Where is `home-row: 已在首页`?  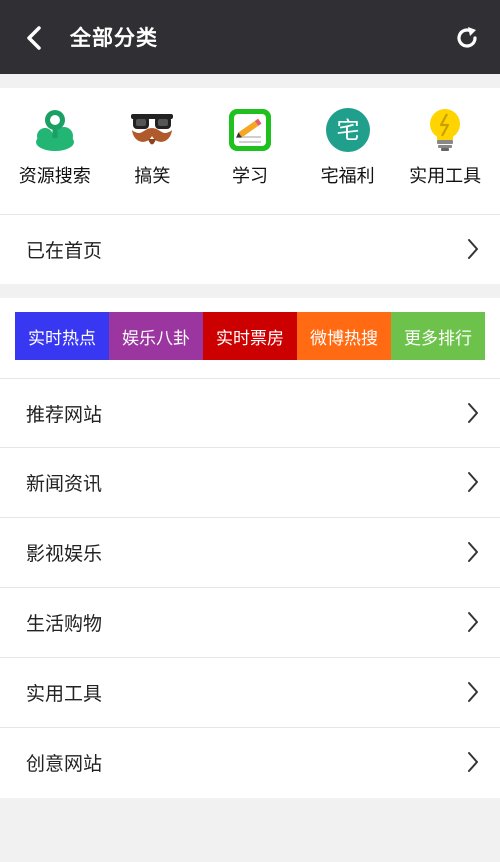
home-row: 已在首页 is located at coordinates (250, 249).